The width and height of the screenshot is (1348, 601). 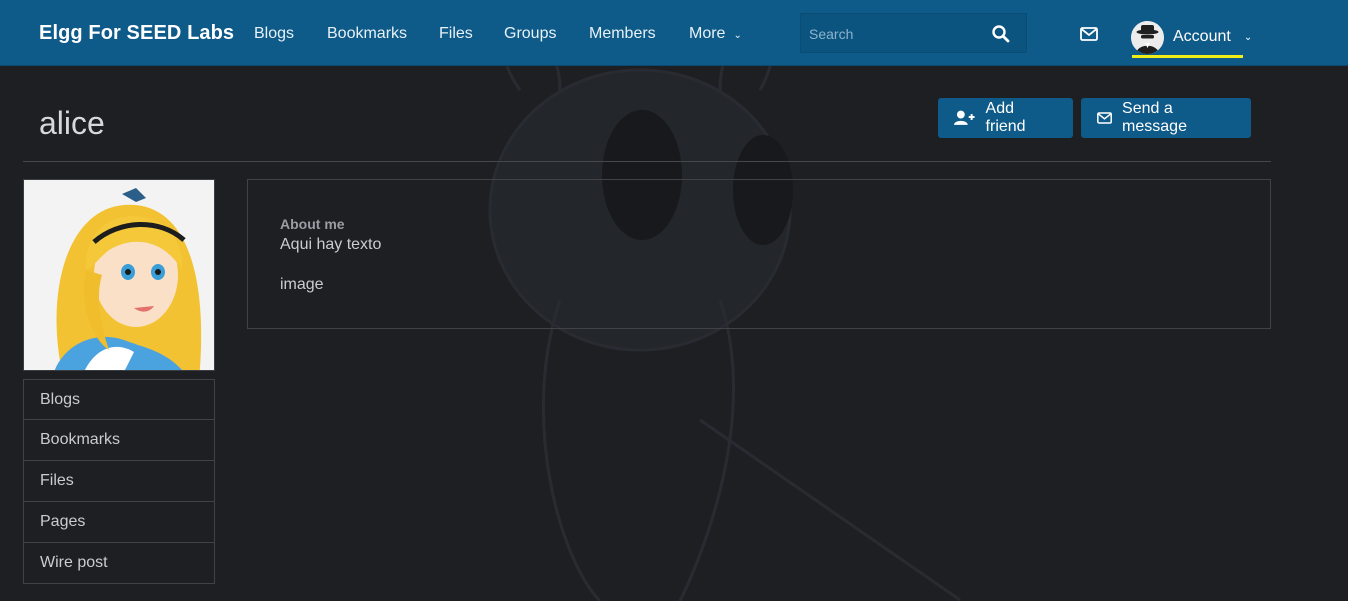 What do you see at coordinates (119, 522) in the screenshot?
I see `side-menu-pages: Pages` at bounding box center [119, 522].